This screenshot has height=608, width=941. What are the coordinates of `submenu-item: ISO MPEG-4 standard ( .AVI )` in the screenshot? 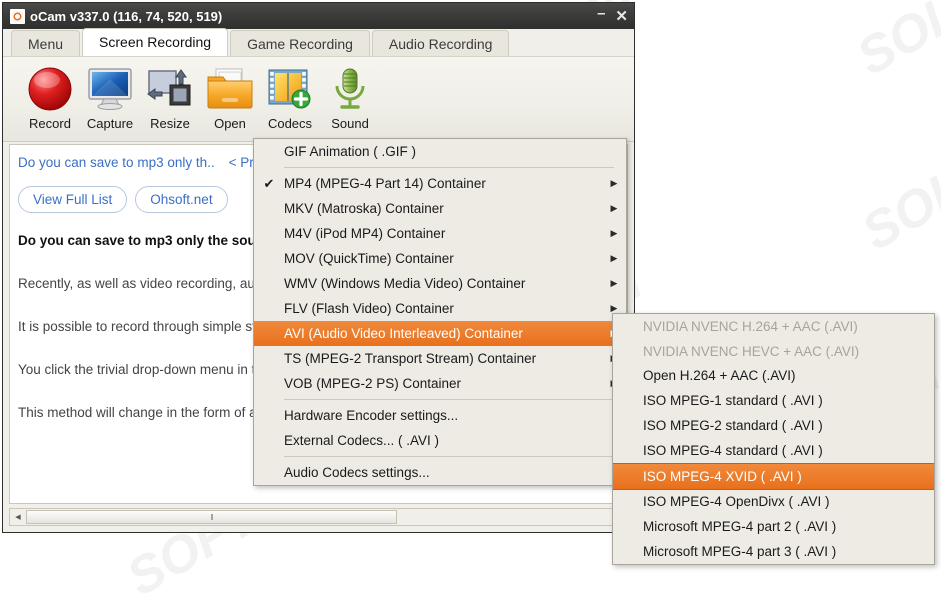 It's located at (773, 450).